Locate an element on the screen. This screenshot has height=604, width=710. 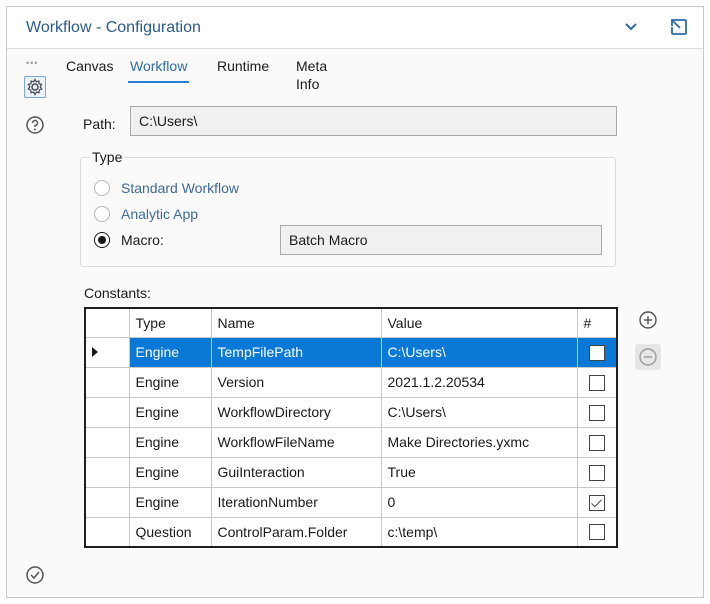
chevron-down-icon is located at coordinates (631, 27).